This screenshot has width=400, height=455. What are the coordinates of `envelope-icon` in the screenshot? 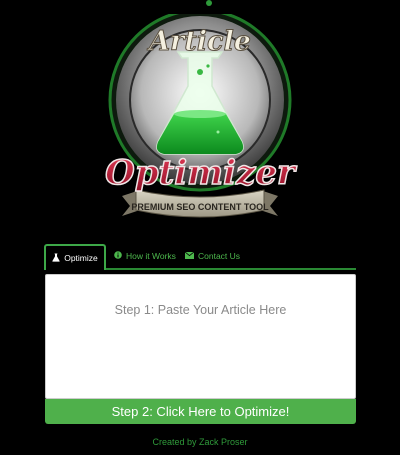 It's located at (189, 256).